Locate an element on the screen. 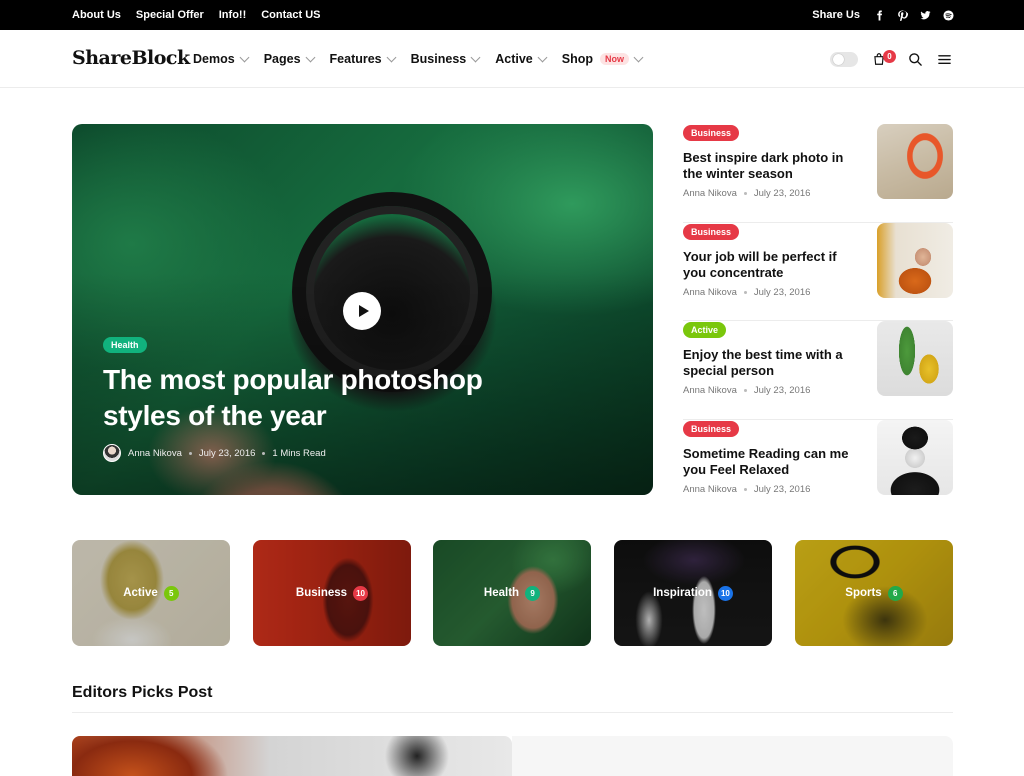 The width and height of the screenshot is (1024, 776). category-label: Inspiration is located at coordinates (682, 593).